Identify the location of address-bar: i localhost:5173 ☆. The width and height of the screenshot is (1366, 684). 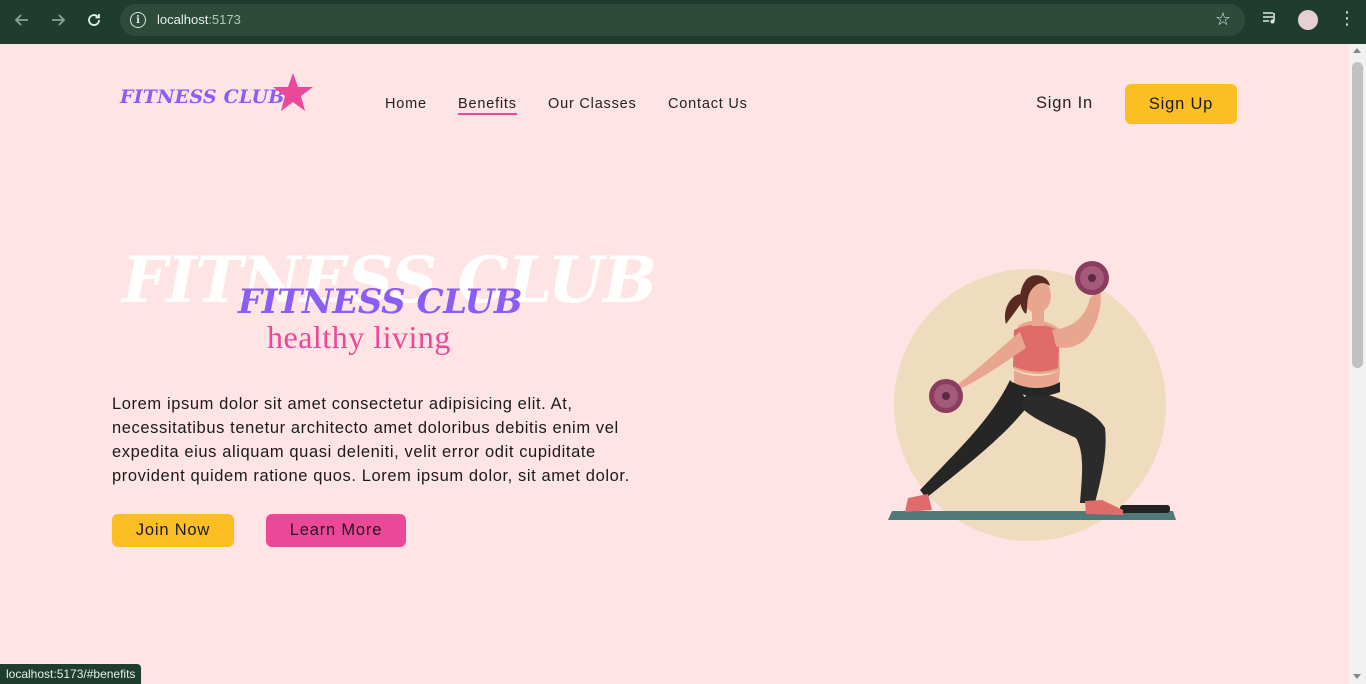
(682, 20).